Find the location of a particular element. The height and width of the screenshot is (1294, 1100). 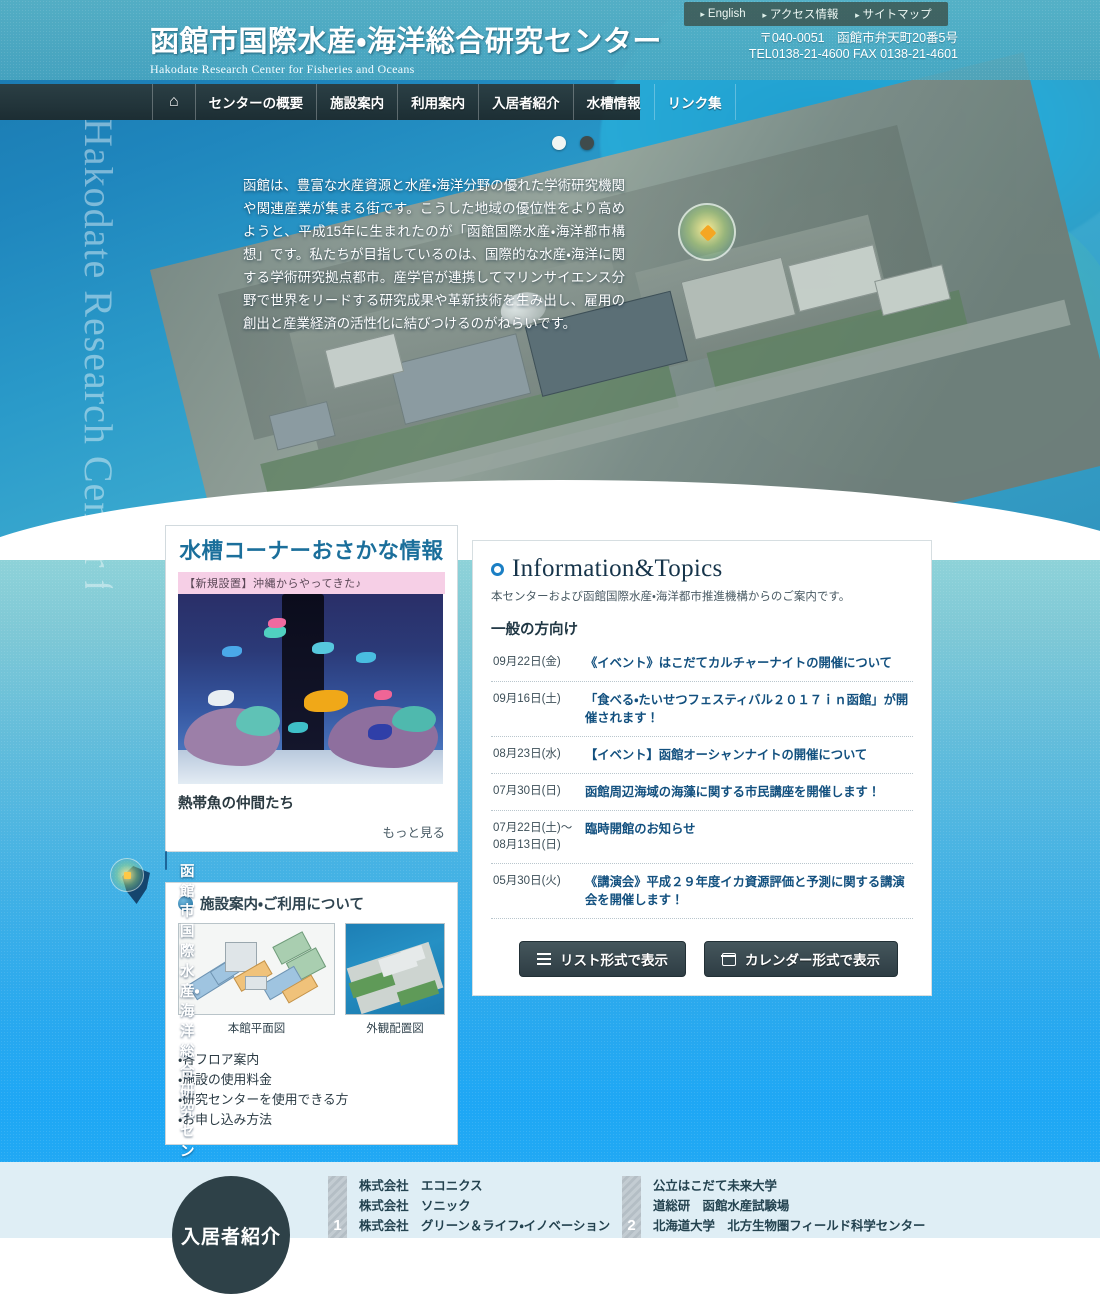

nav-item-overview: センターの概要 is located at coordinates (255, 102).